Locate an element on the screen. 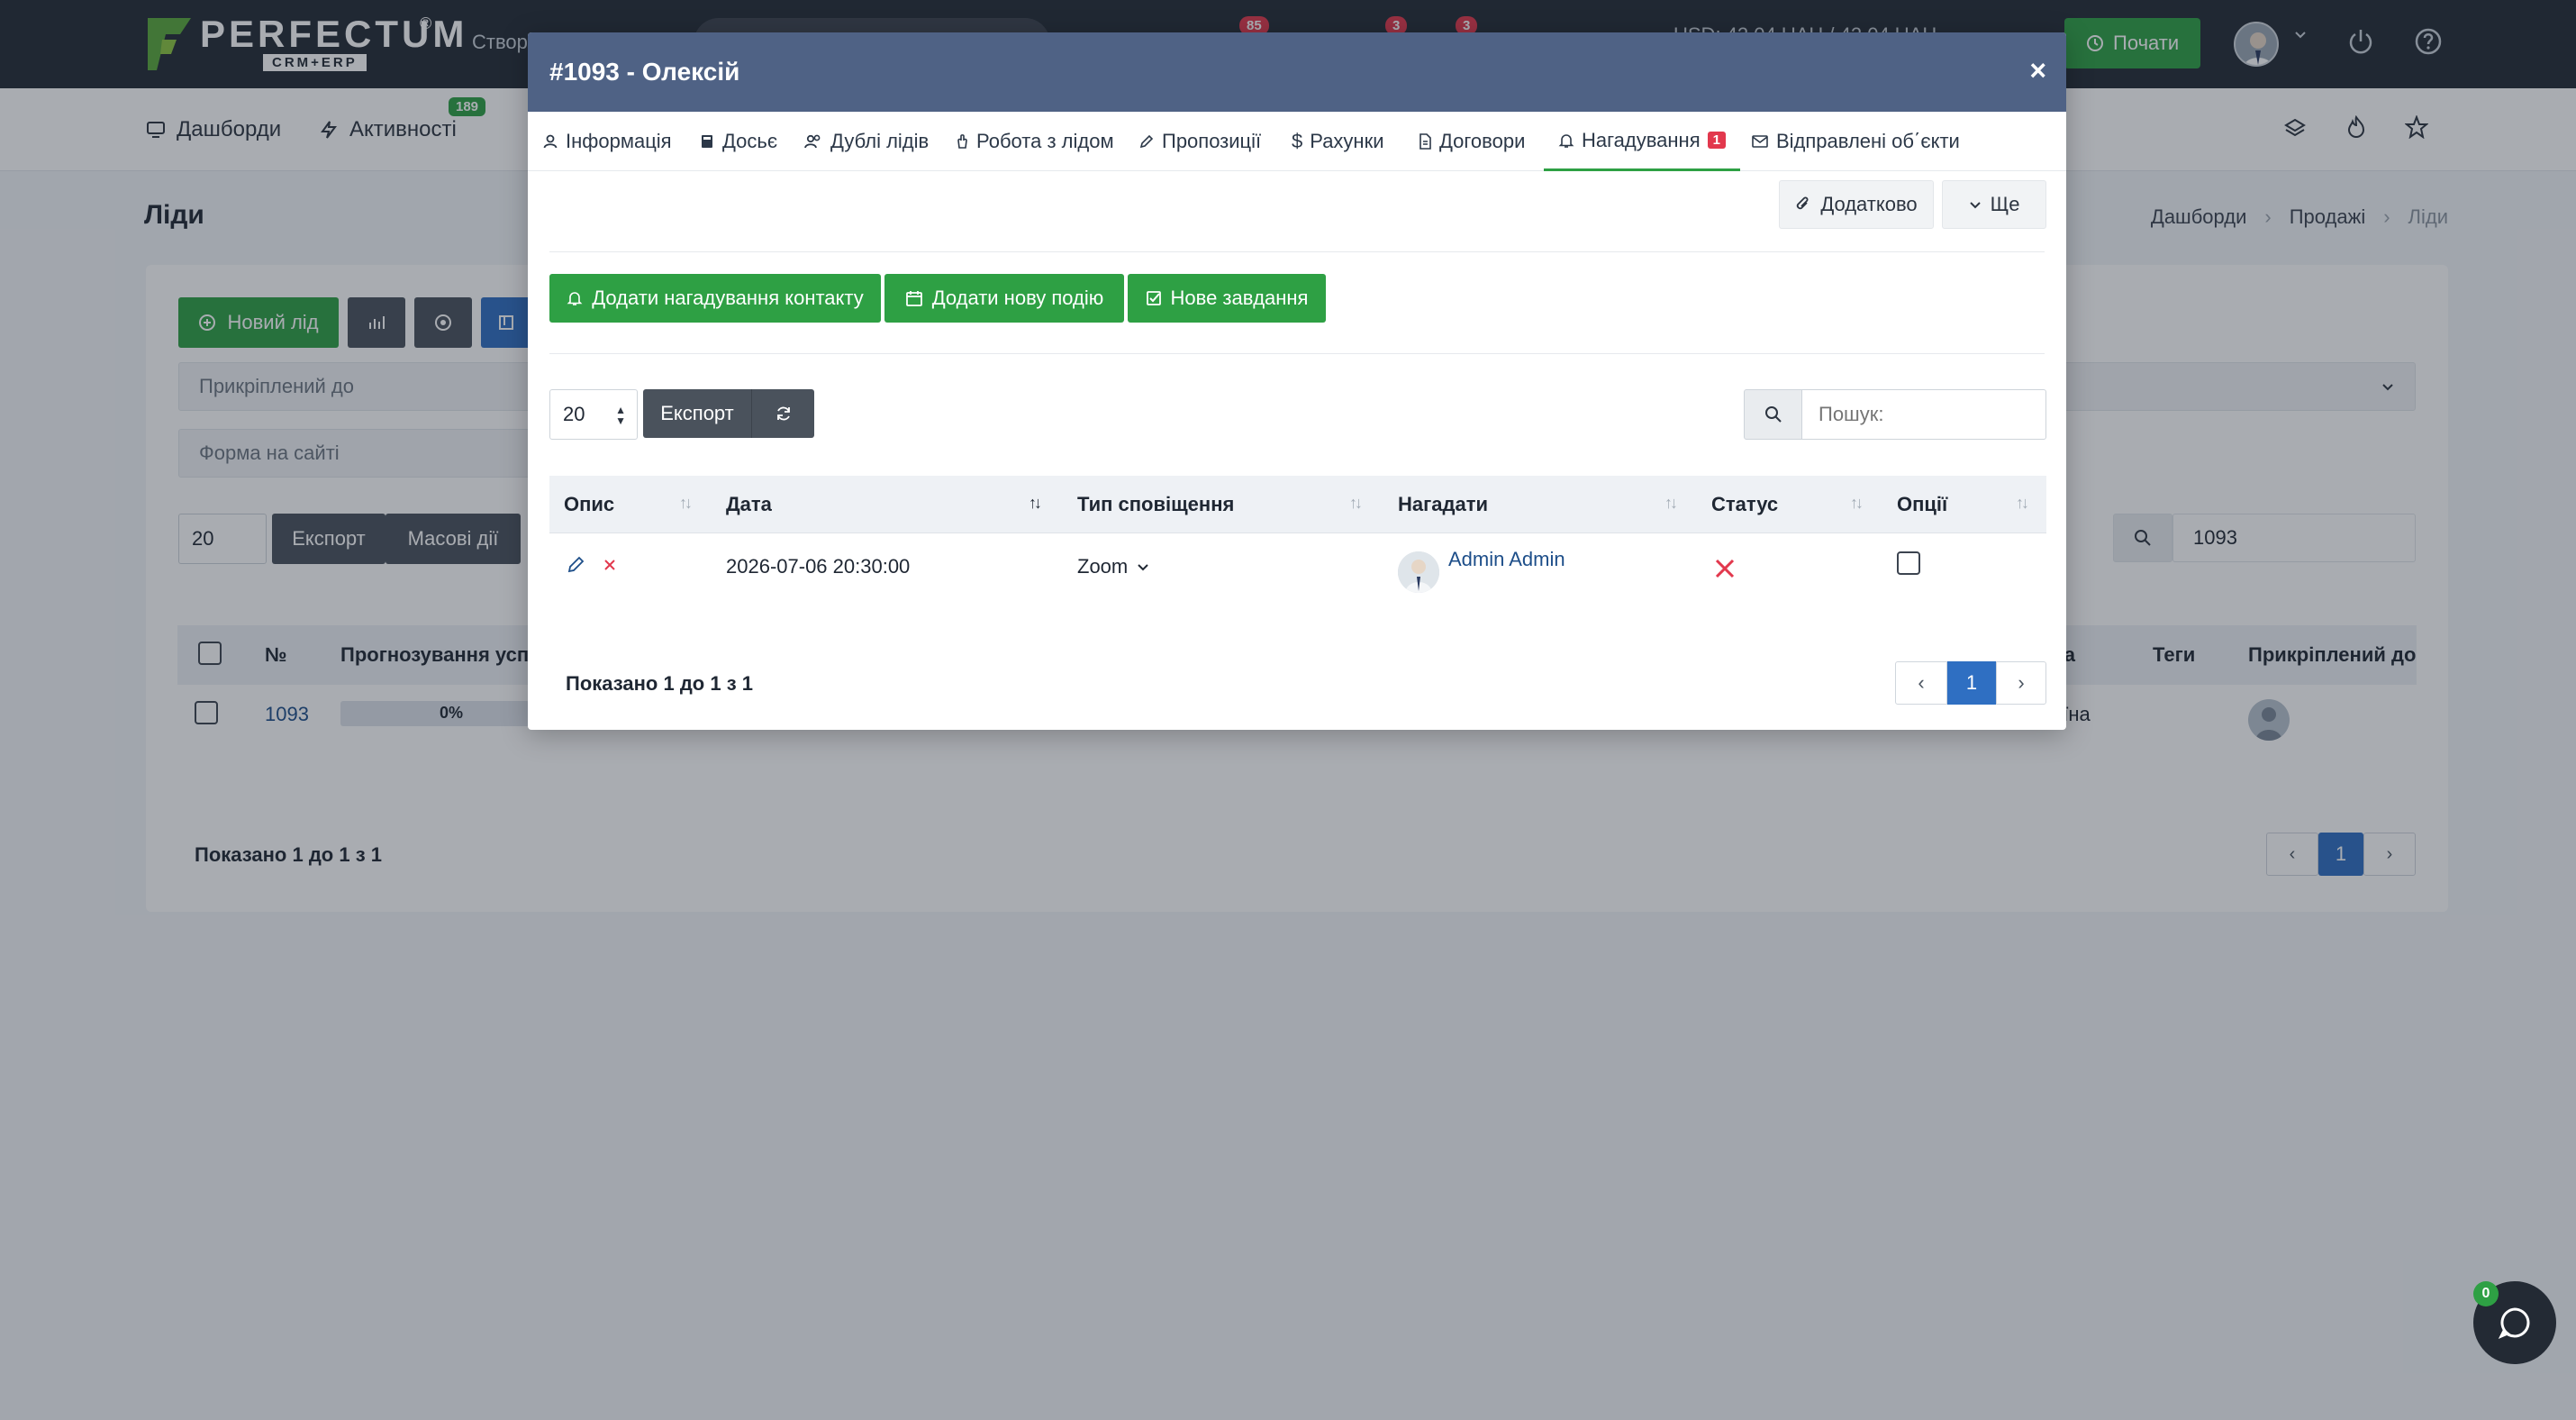  reminders-refresh-button is located at coordinates (782, 413).